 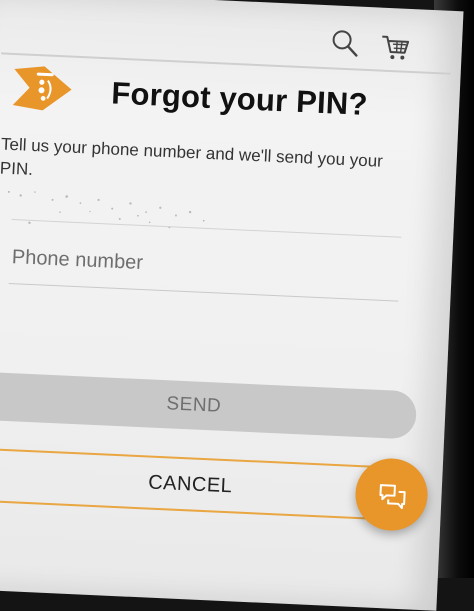 I want to click on phone-number-field, so click(x=205, y=266).